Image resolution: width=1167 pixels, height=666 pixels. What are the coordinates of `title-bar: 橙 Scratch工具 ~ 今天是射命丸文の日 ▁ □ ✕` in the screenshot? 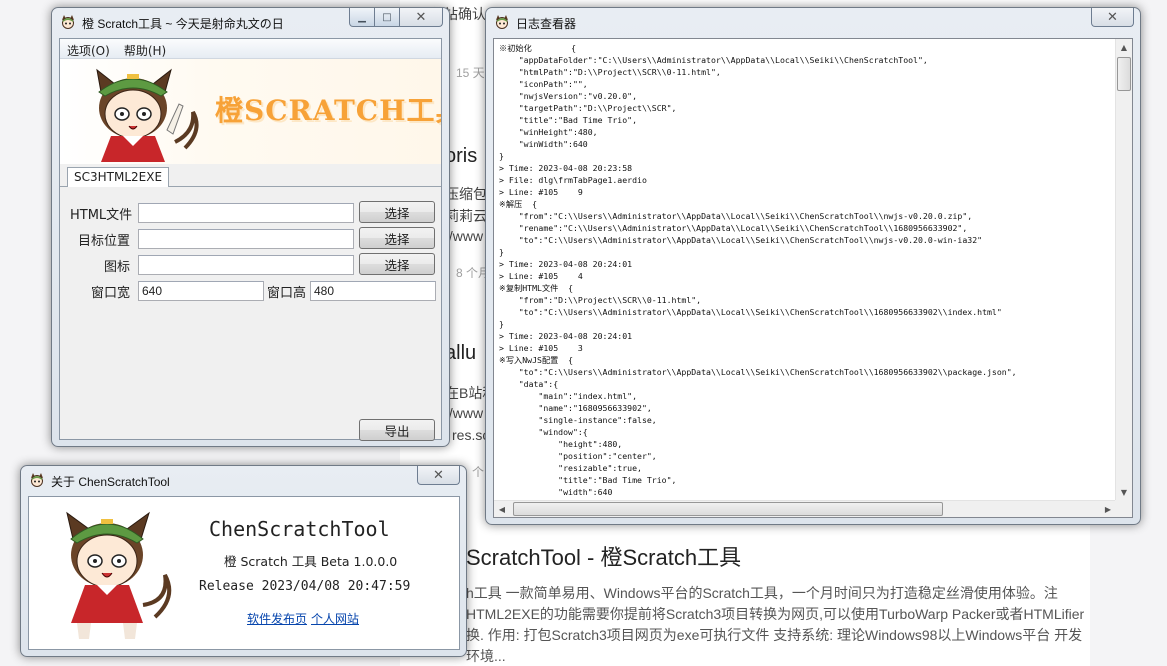 It's located at (250, 22).